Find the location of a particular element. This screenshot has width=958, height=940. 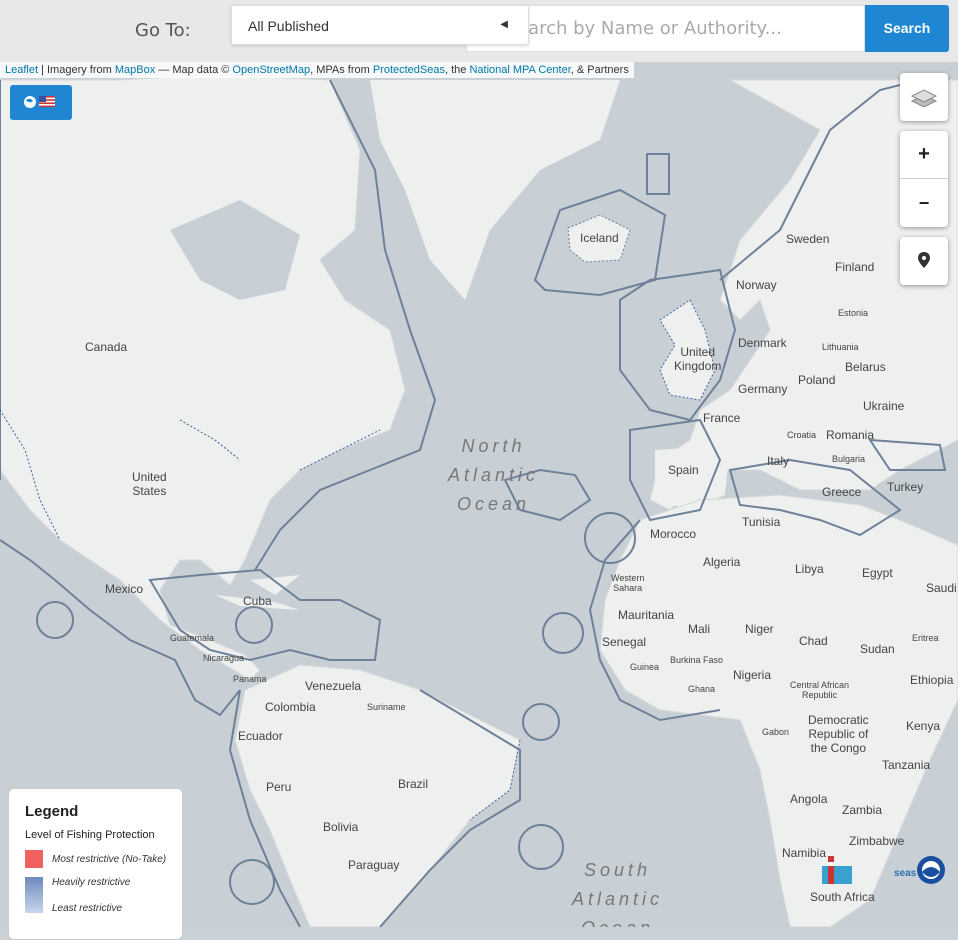

label-libya: Libya is located at coordinates (809, 569).